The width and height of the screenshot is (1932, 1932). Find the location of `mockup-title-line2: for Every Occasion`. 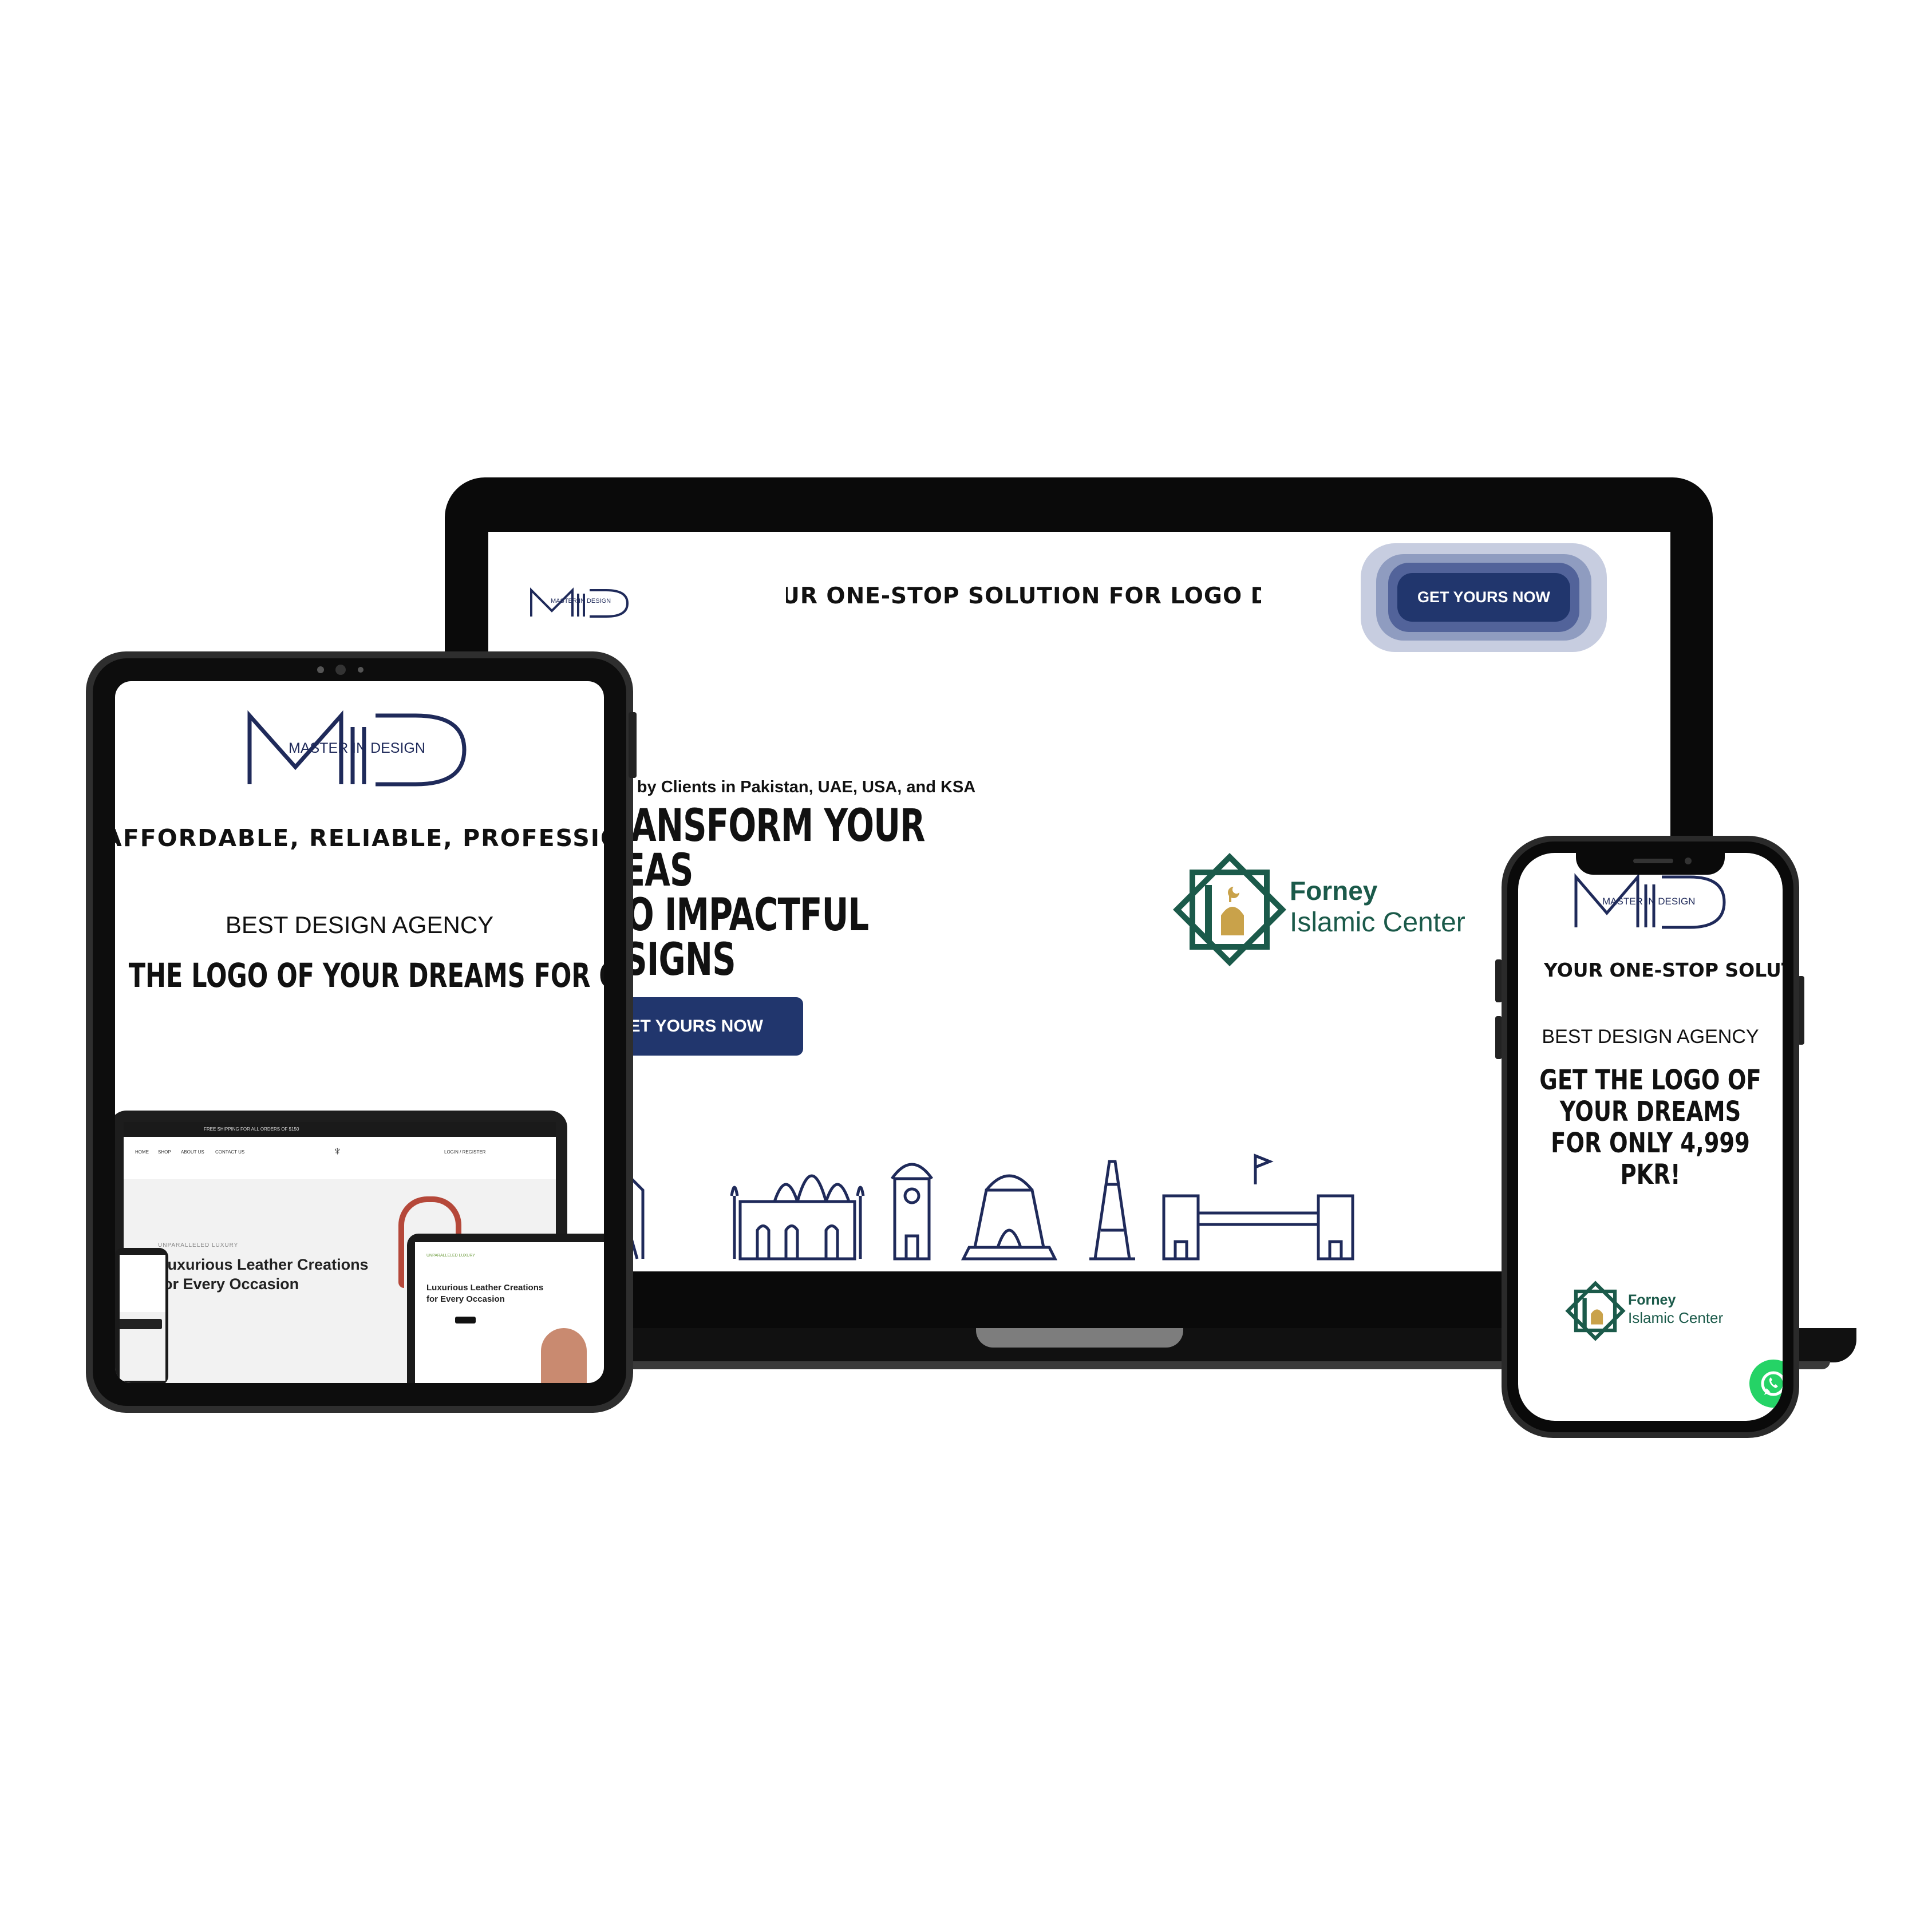

mockup-title-line2: for Every Occasion is located at coordinates (228, 1284).